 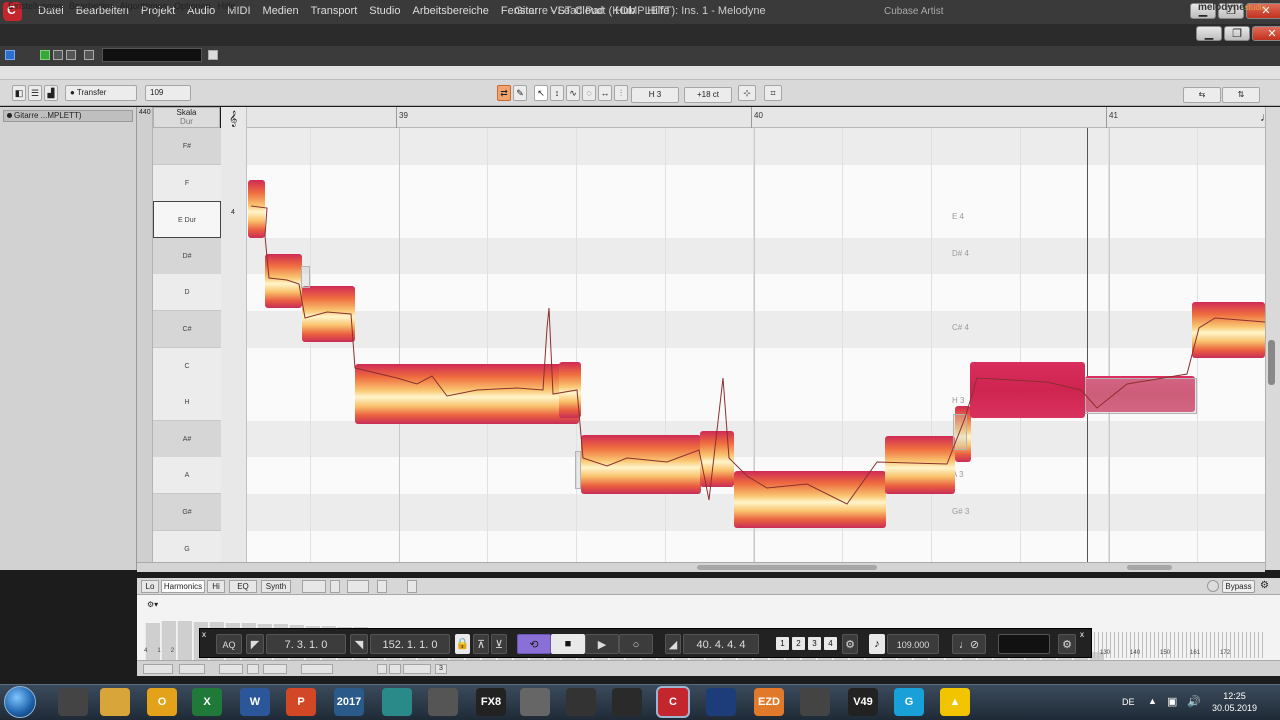 What do you see at coordinates (1082, 635) in the screenshot?
I see `transport-close-right-button: x` at bounding box center [1082, 635].